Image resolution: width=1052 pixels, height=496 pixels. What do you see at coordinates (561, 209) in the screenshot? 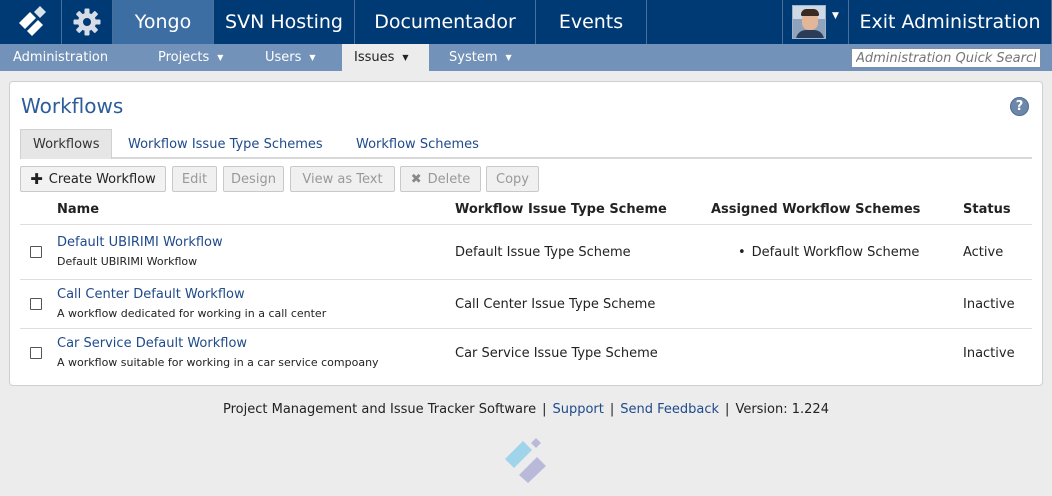
I see `column-header-issue-type-scheme: Workflow Issue Type Scheme` at bounding box center [561, 209].